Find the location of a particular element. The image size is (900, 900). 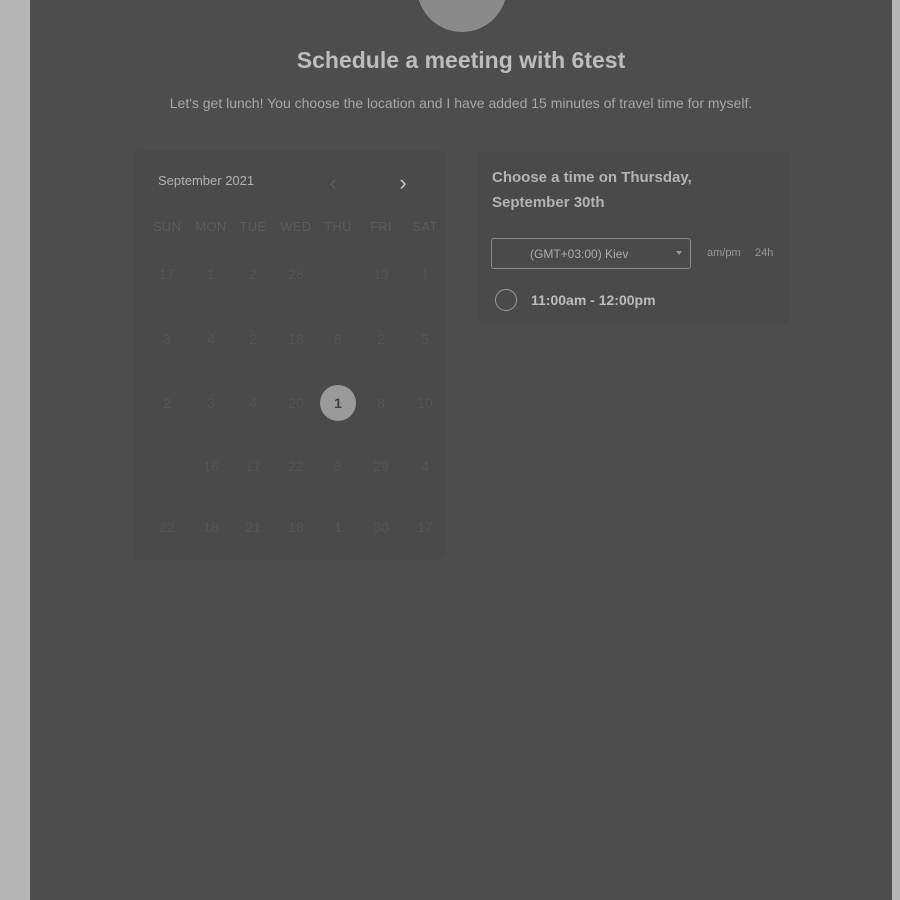

calendar-day: 30 is located at coordinates (381, 527).